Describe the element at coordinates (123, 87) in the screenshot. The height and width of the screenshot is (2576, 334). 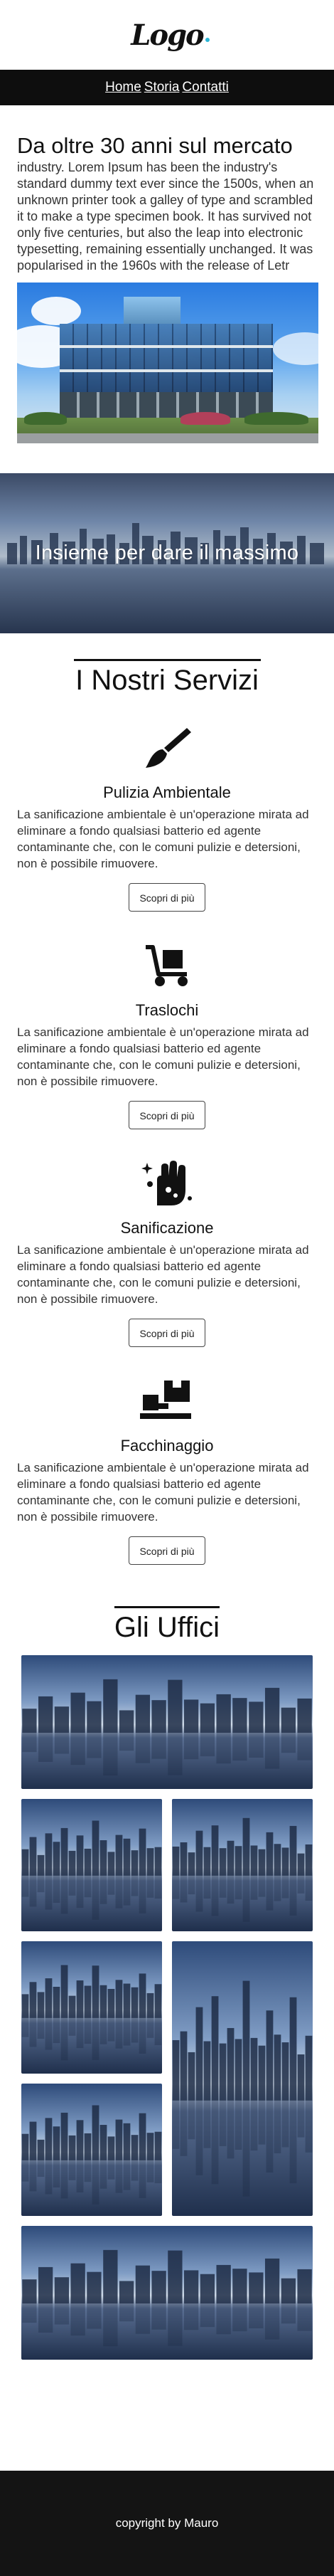
I see `nav-link-home: Home` at that location.